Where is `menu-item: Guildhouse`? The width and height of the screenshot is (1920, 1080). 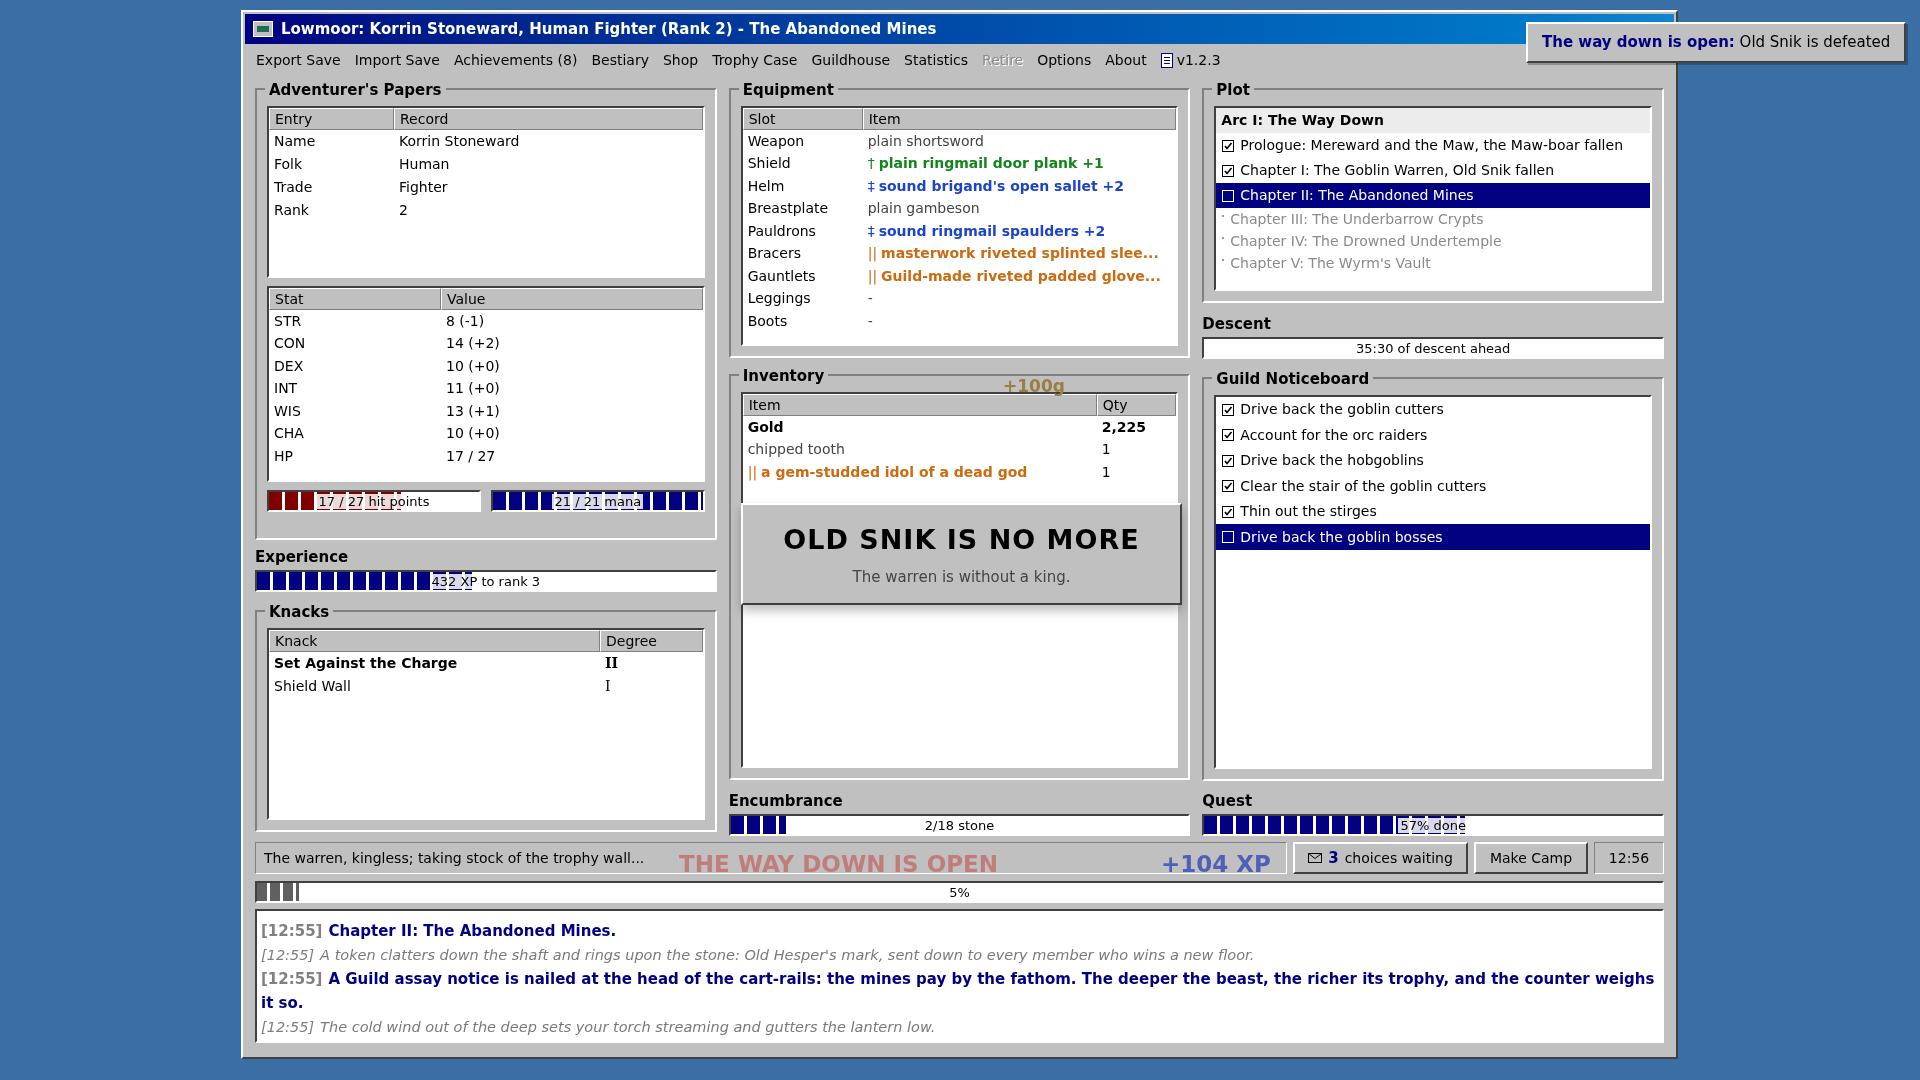
menu-item: Guildhouse is located at coordinates (851, 60).